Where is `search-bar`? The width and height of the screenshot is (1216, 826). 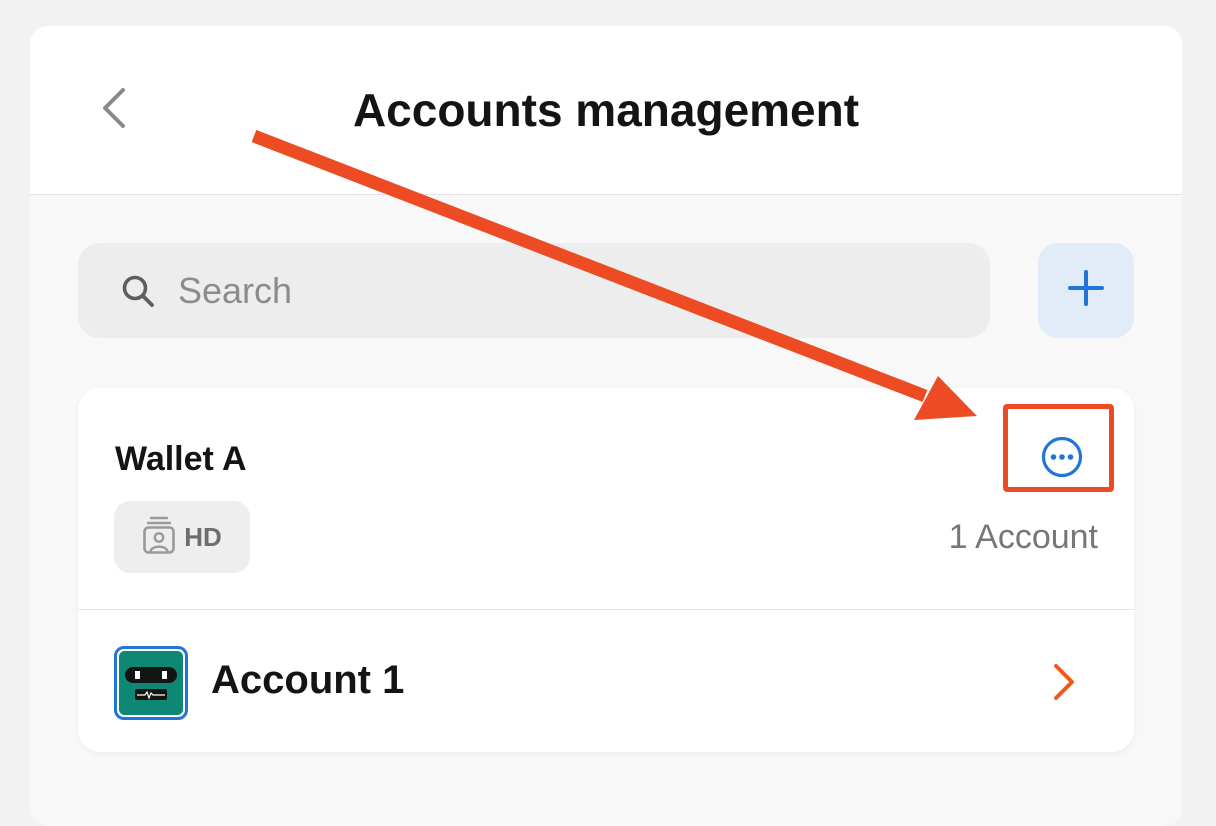 search-bar is located at coordinates (534, 290).